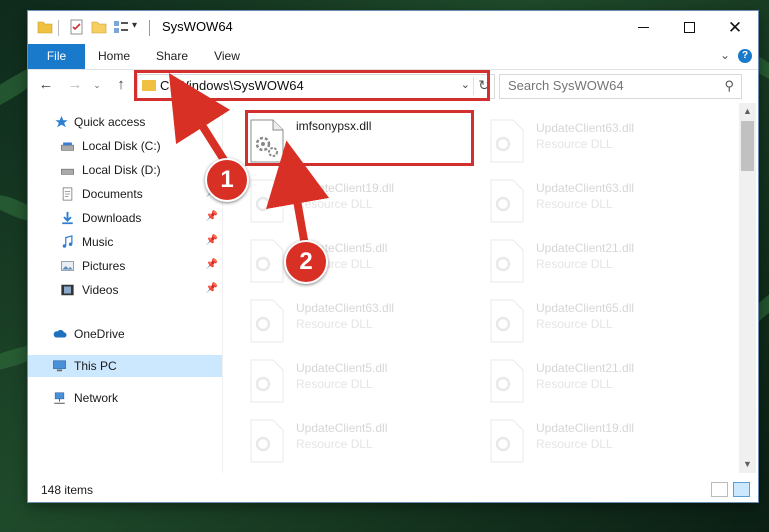 The image size is (769, 532). What do you see at coordinates (227, 180) in the screenshot?
I see `step-1-badge: 1` at bounding box center [227, 180].